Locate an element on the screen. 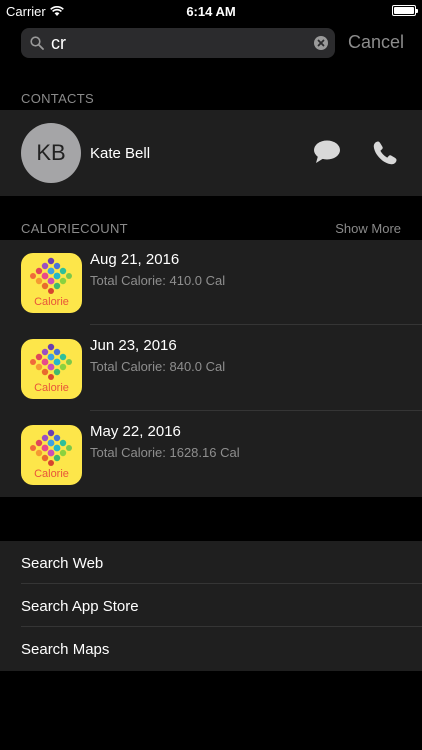  search-field is located at coordinates (178, 43).